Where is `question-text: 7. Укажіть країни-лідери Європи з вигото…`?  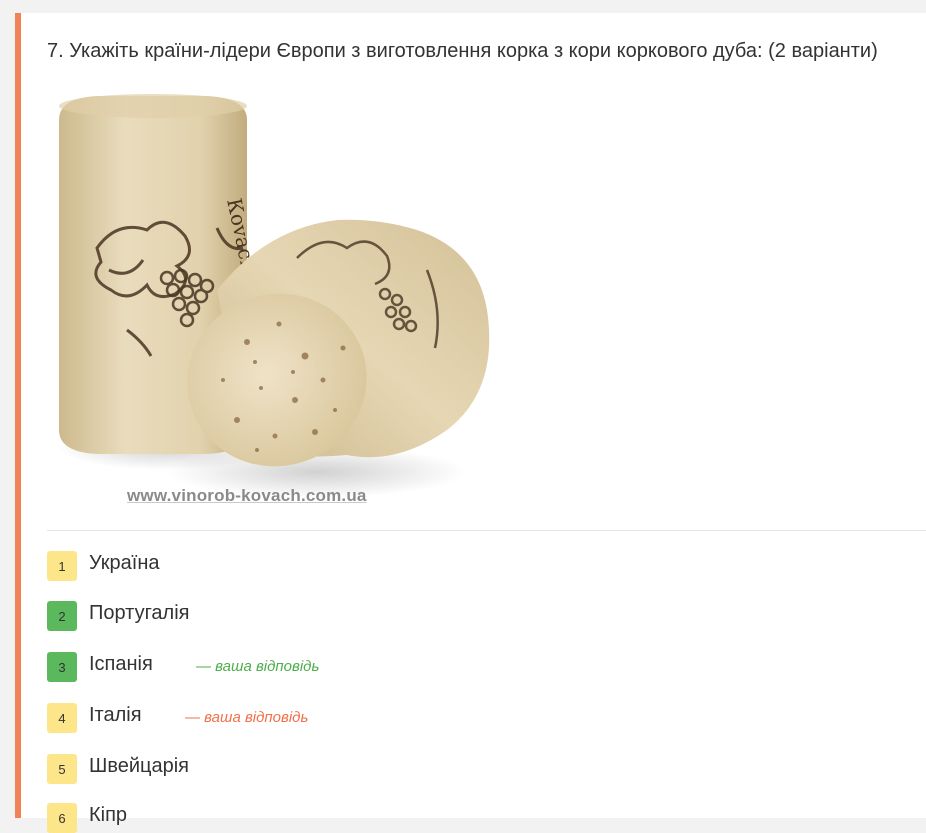 question-text: 7. Укажіть країни-лідери Європи з вигото… is located at coordinates (462, 51).